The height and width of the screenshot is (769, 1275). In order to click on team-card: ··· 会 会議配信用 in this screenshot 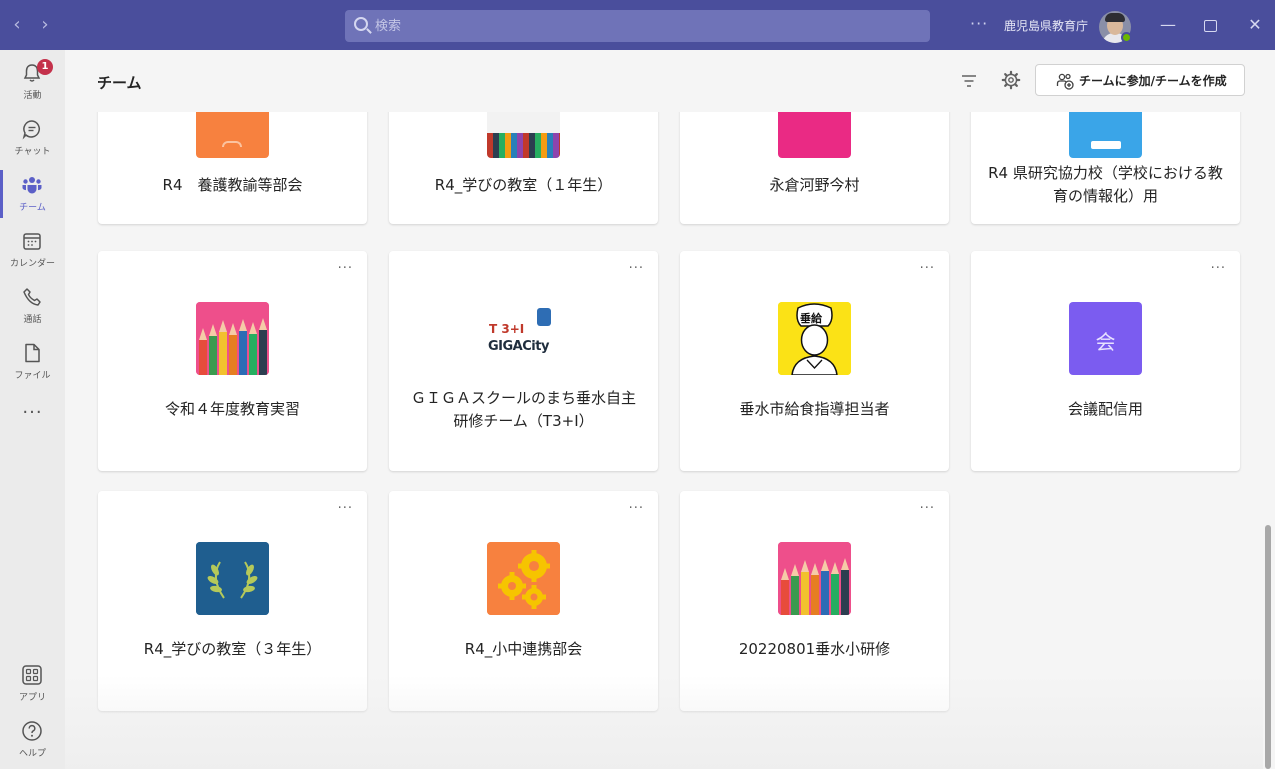, I will do `click(1105, 361)`.